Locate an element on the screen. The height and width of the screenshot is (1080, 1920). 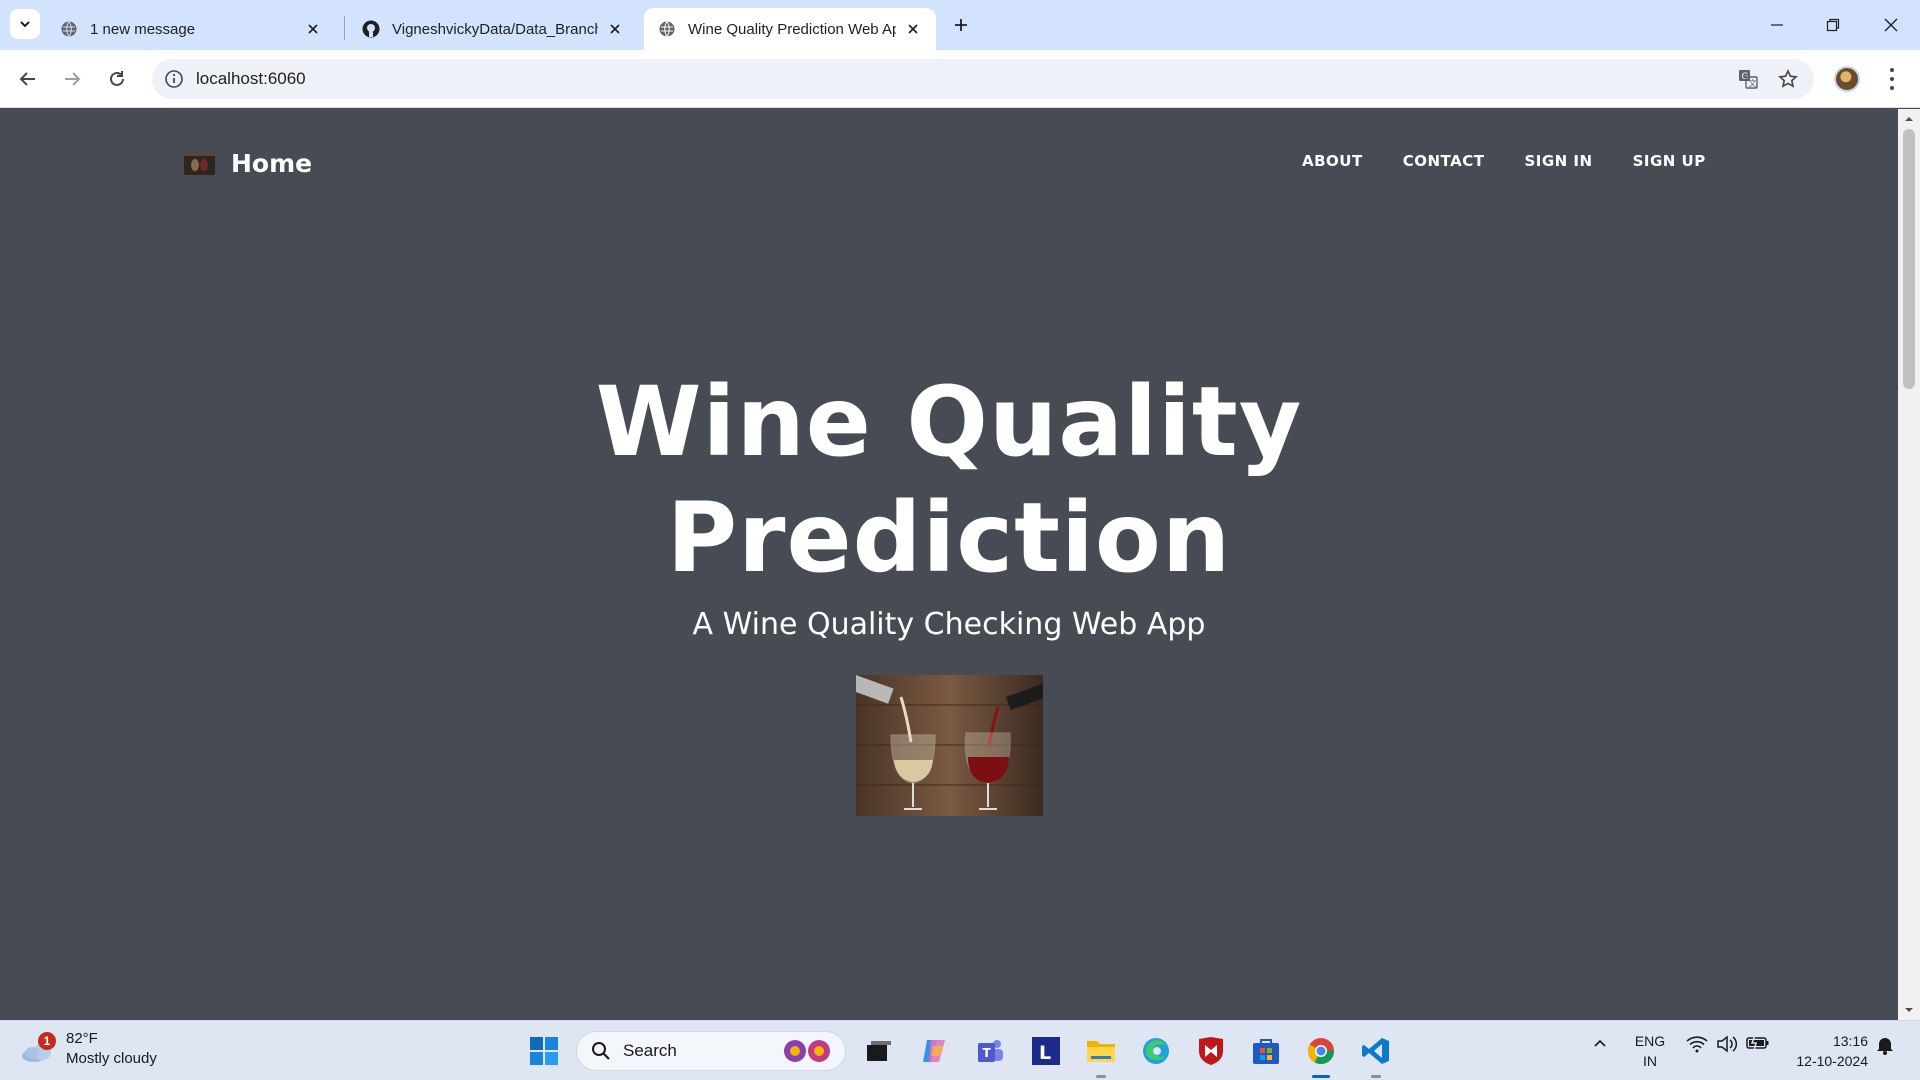
reload-icon is located at coordinates (117, 78).